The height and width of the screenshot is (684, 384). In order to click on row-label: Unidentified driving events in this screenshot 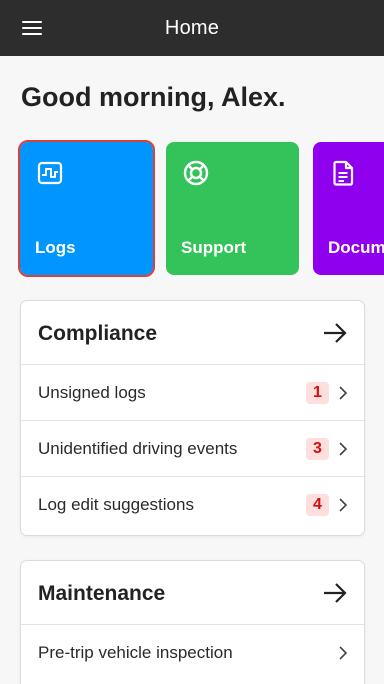, I will do `click(138, 448)`.